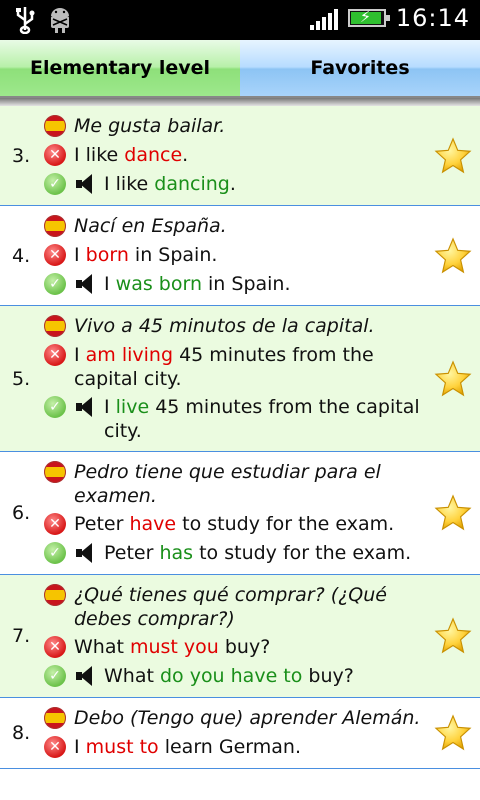  I want to click on wrong-row: ✕ I must to learn German., so click(239, 747).